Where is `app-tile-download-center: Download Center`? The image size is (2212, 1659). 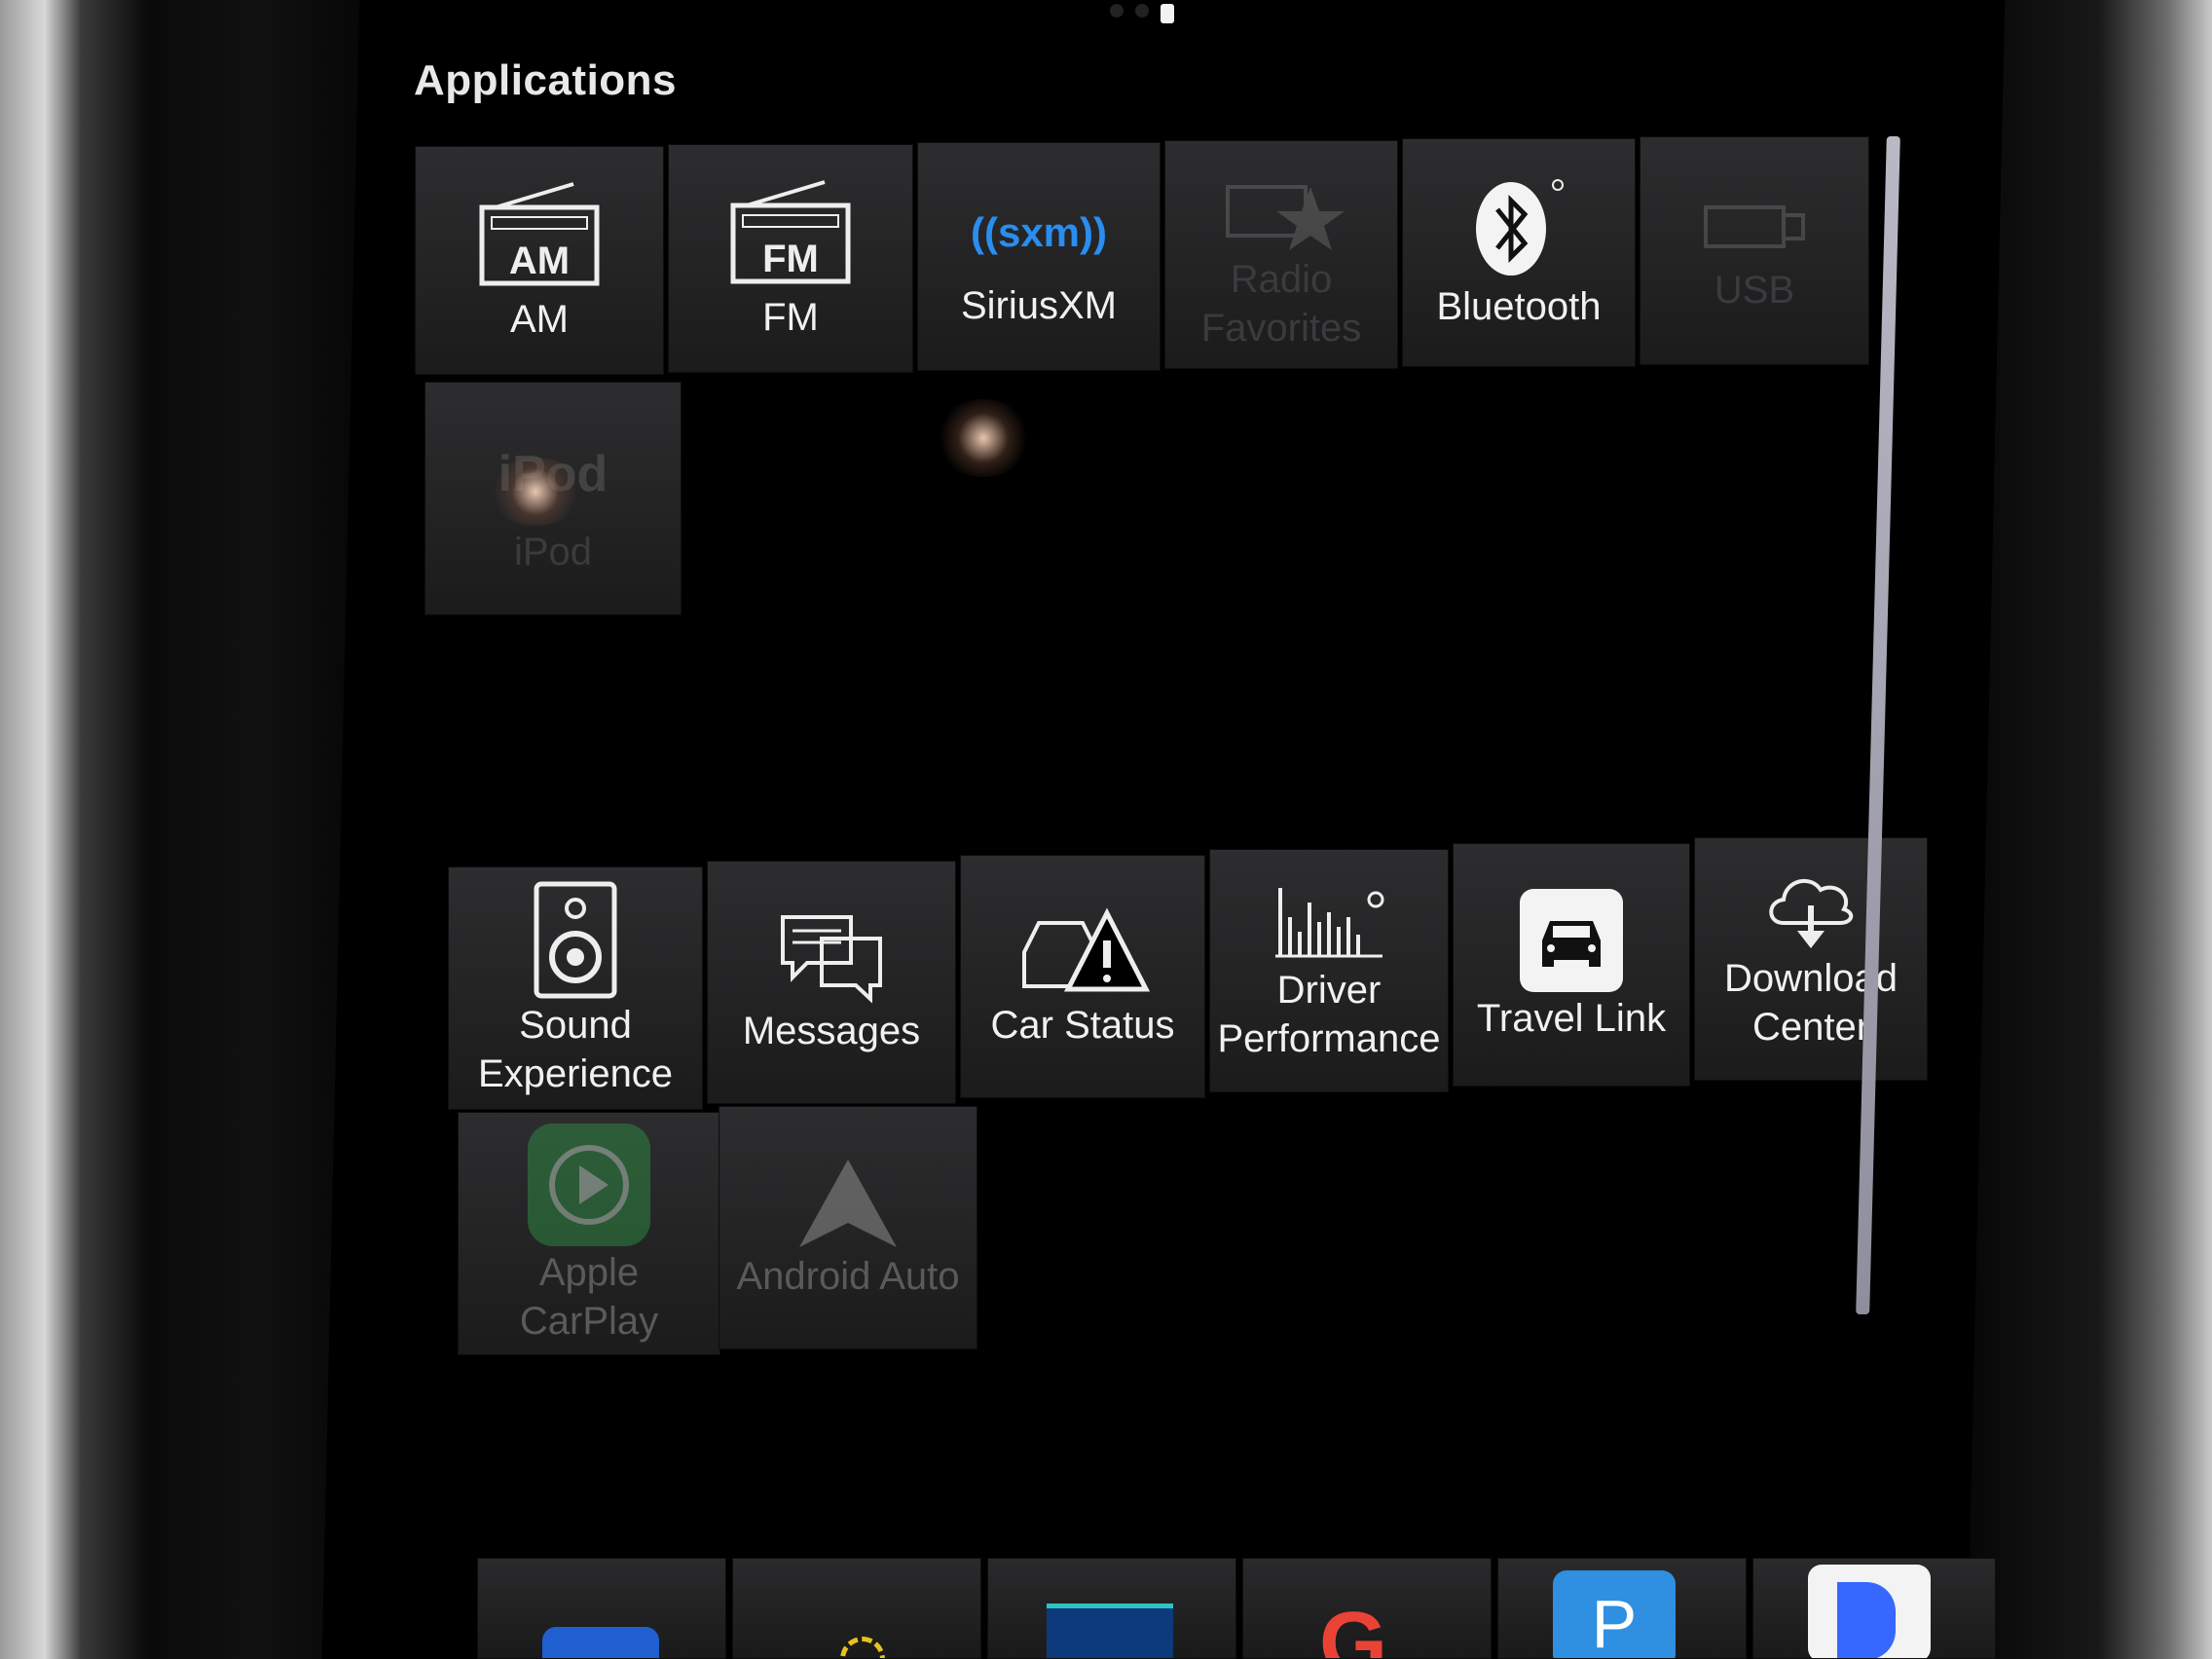
app-tile-download-center: Download Center is located at coordinates (1811, 959).